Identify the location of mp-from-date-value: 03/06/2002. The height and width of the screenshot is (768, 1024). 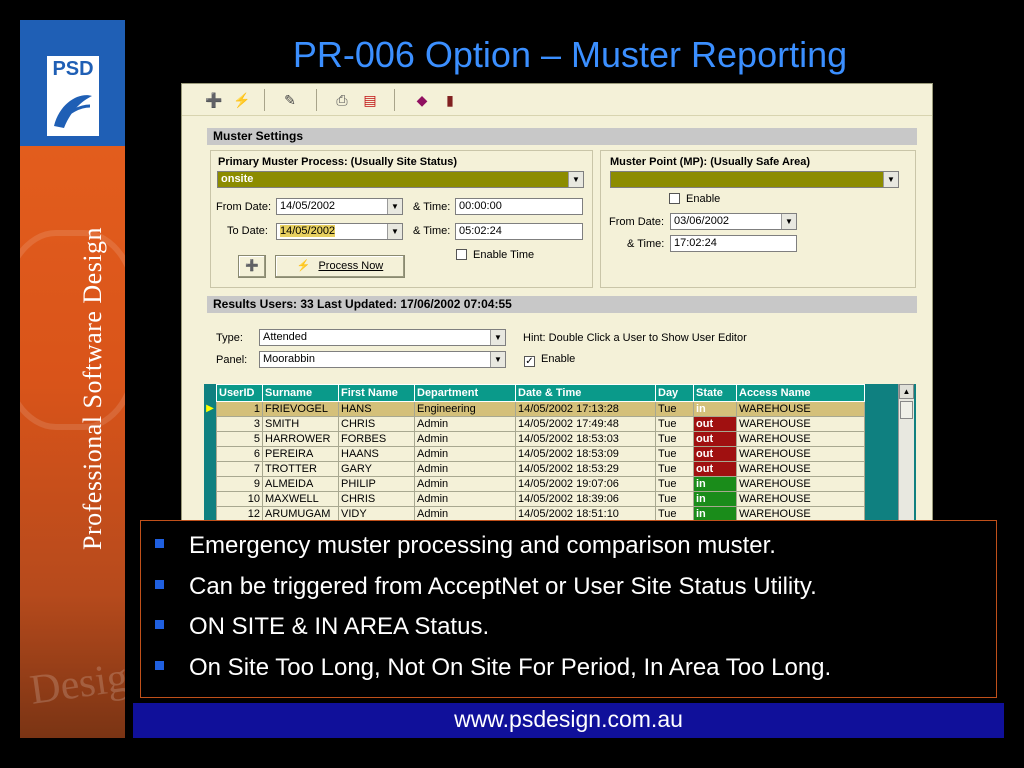
(702, 221).